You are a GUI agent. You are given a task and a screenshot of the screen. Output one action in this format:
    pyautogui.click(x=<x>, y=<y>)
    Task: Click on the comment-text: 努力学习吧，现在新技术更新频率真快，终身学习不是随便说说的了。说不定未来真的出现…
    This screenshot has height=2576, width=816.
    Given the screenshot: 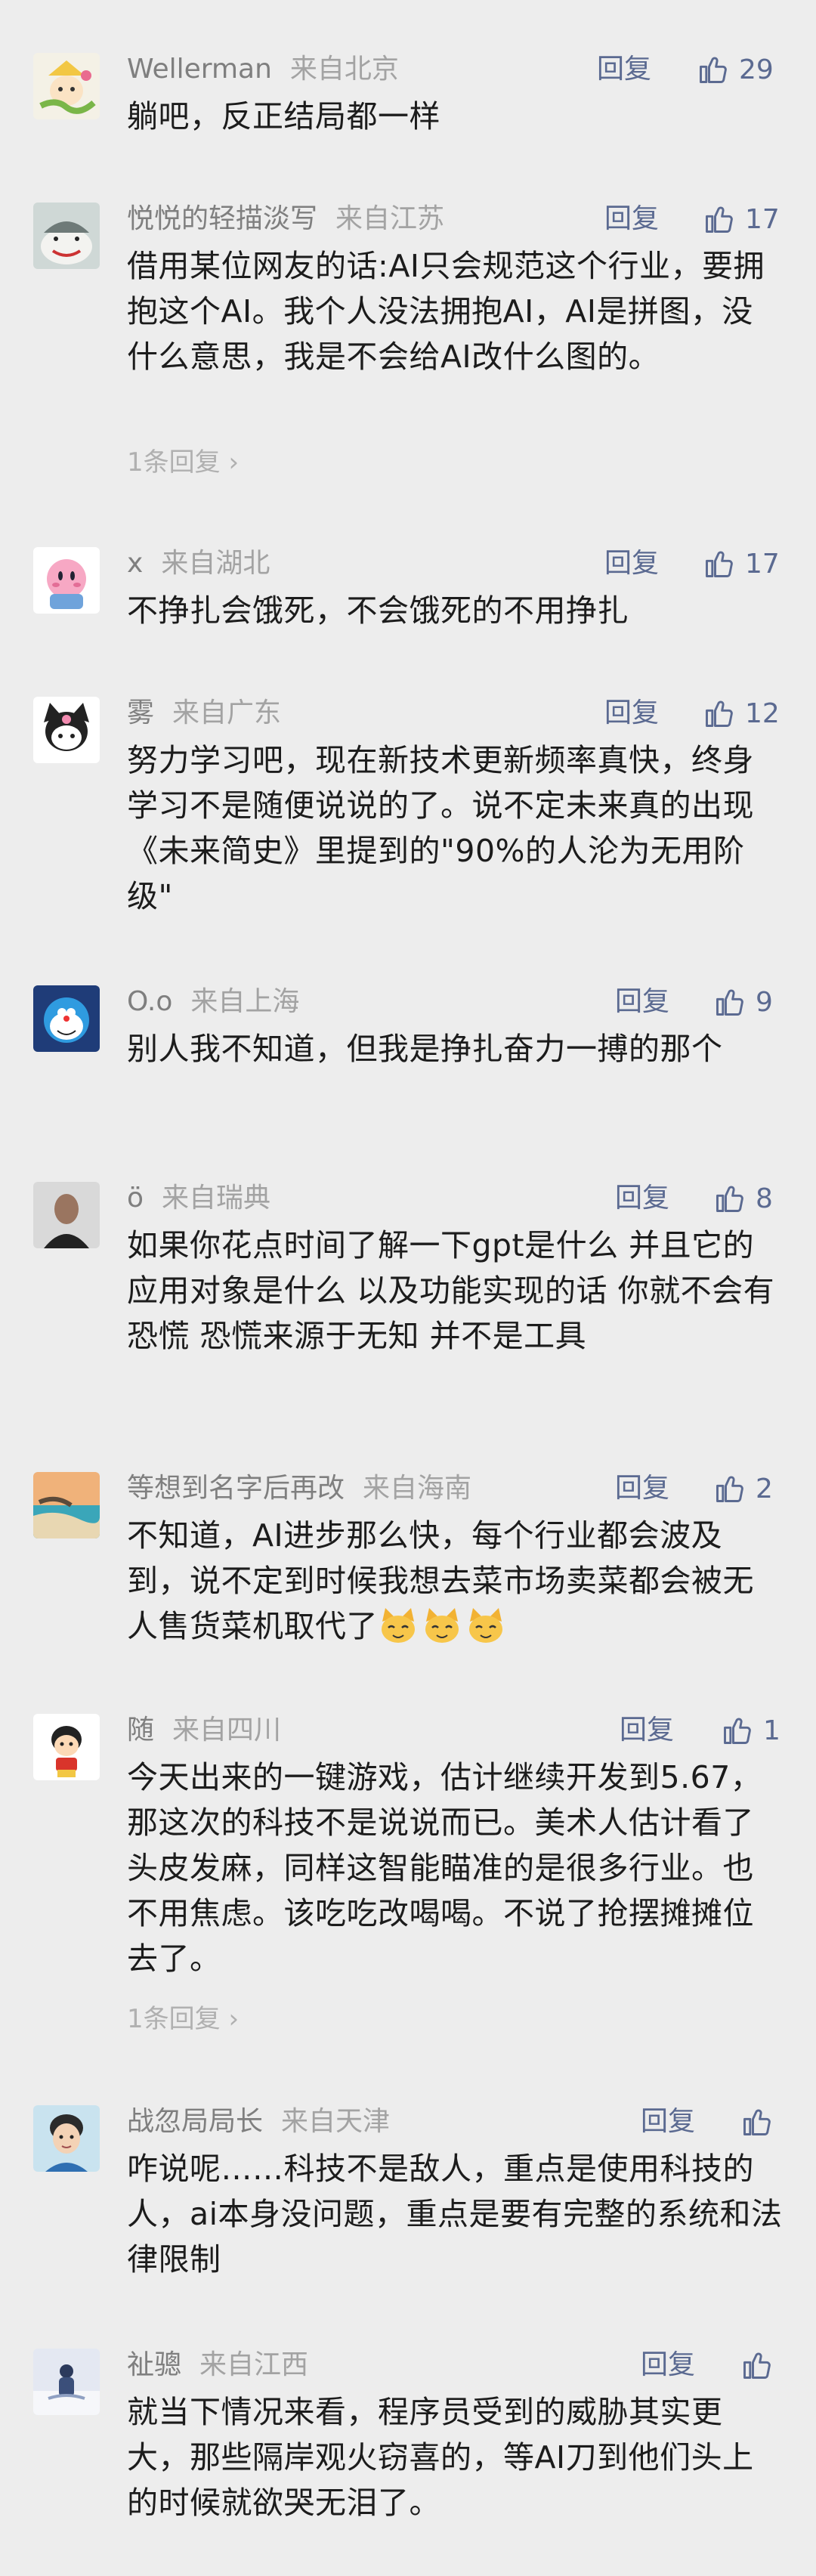 What is the action you would take?
    pyautogui.click(x=440, y=828)
    